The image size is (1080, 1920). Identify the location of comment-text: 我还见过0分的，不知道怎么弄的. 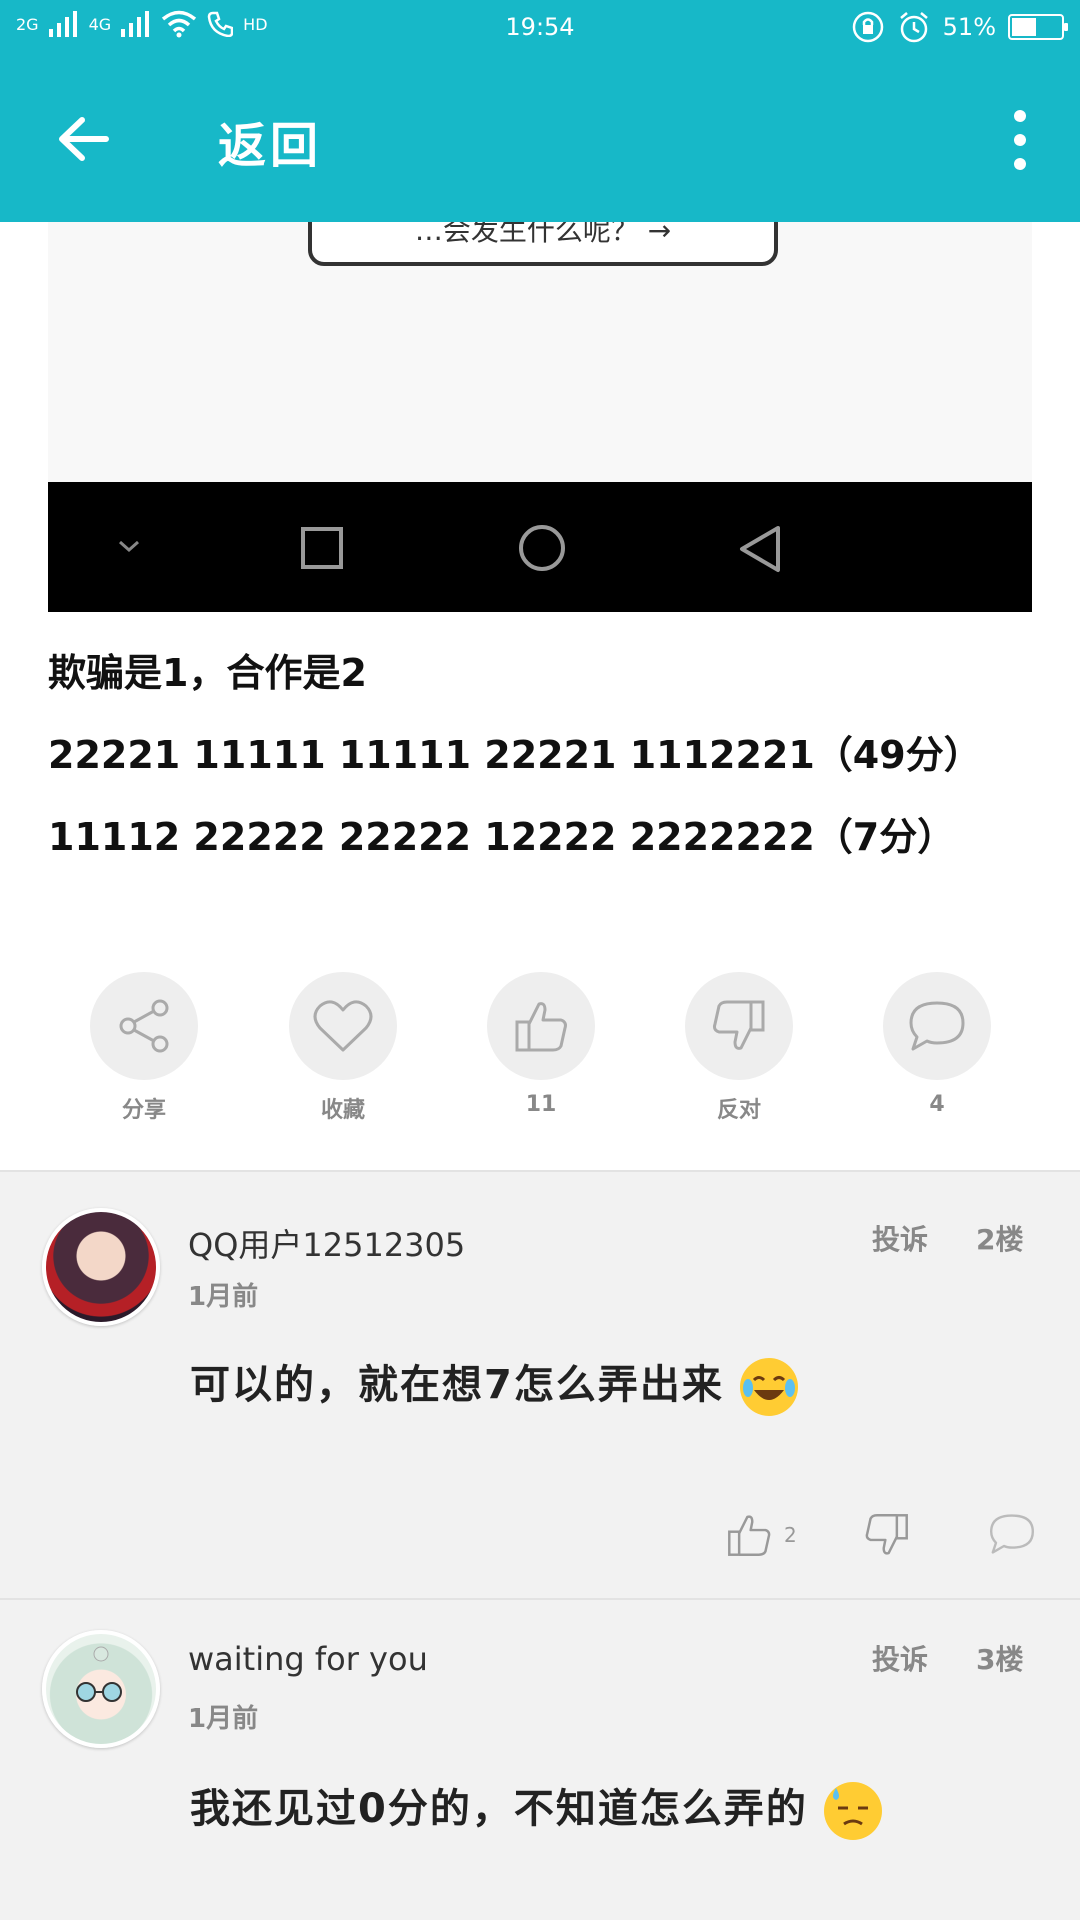
(536, 1808).